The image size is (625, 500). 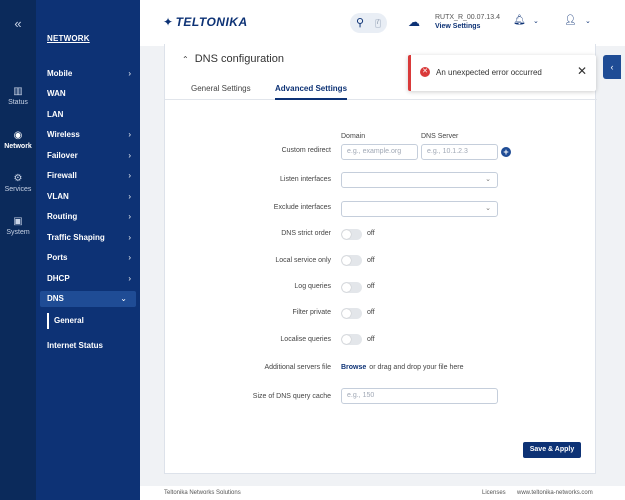 What do you see at coordinates (489, 72) in the screenshot?
I see `toast-message: An unexpected error occurred` at bounding box center [489, 72].